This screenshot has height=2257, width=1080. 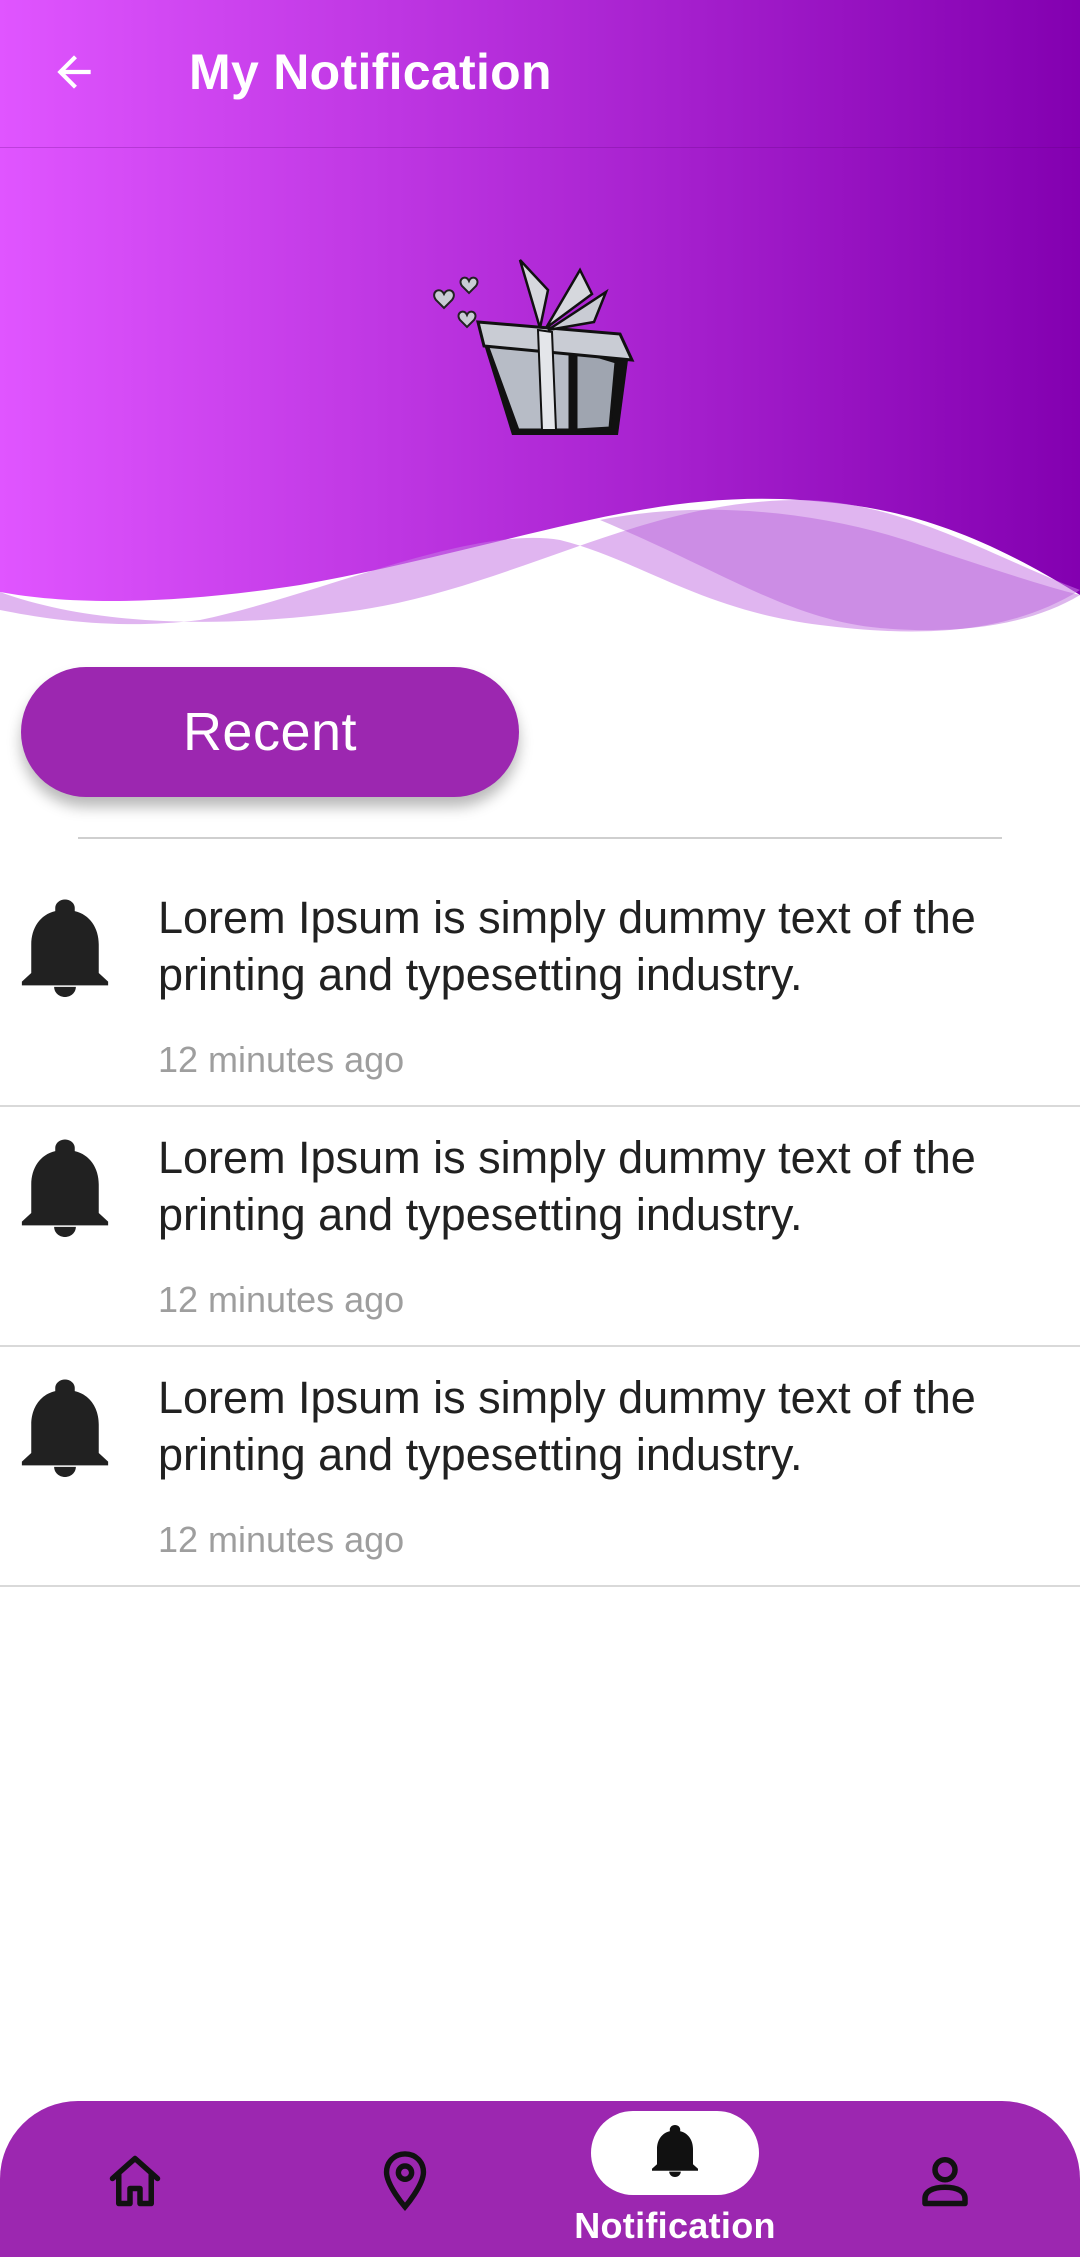 I want to click on recent-filter-button: Recent, so click(x=270, y=732).